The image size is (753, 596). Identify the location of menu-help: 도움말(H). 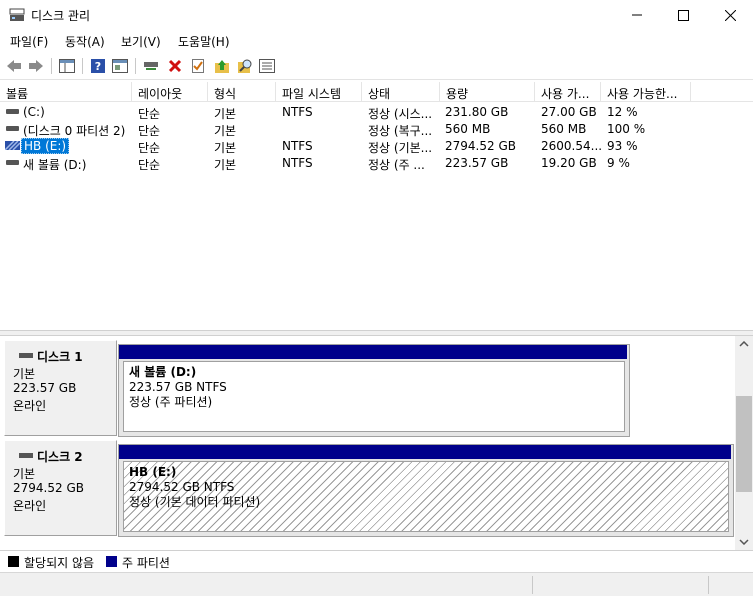
(204, 41).